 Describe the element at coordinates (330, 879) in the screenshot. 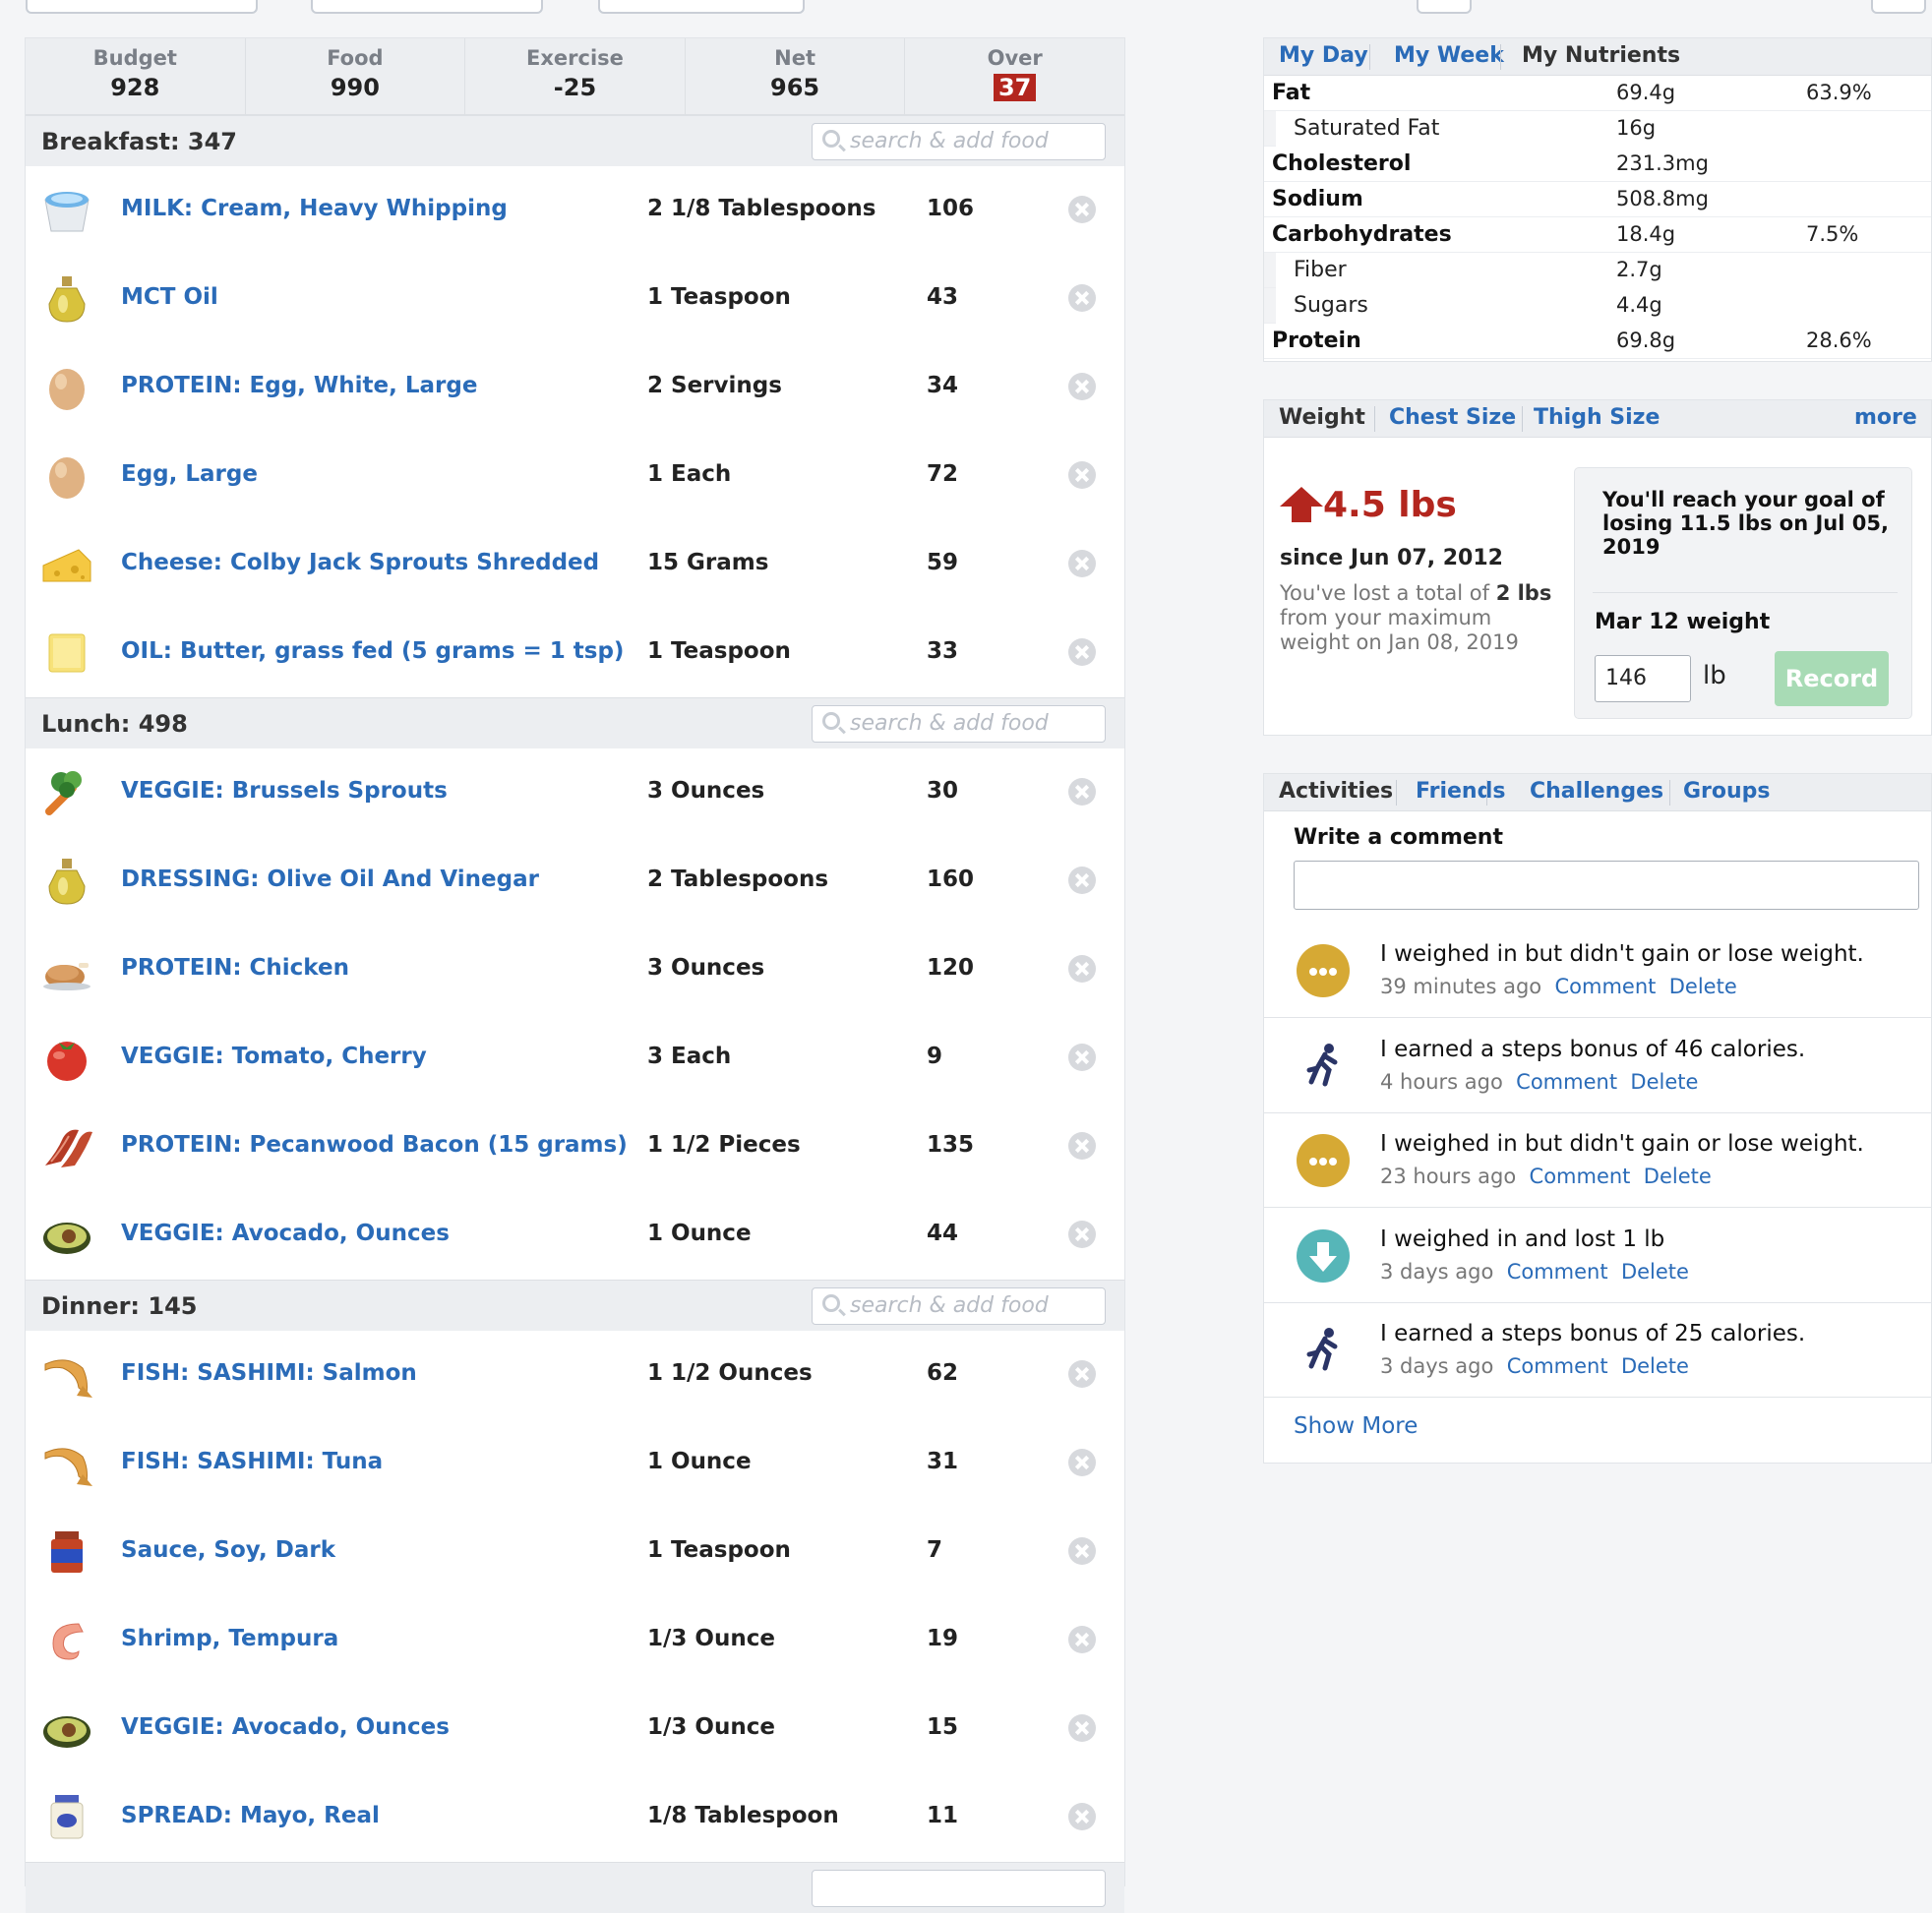

I see `food-name-link: DRESSING: Olive Oil And Vinegar` at that location.